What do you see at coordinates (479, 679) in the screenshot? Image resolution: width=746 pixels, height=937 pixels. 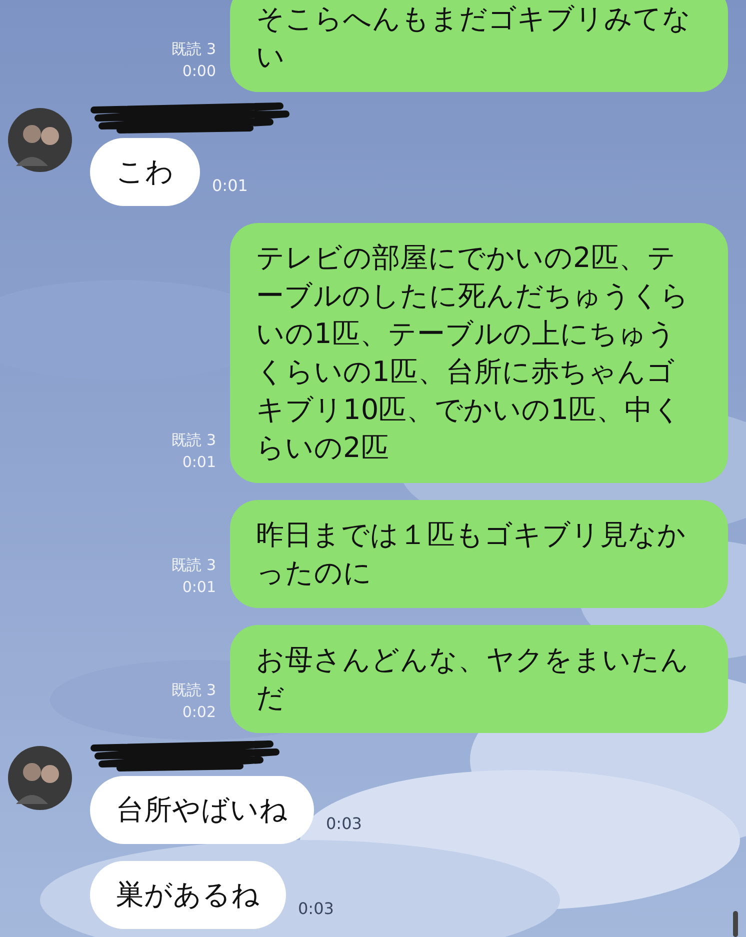 I see `message-bubble: お母さんどんな、ヤクをまいたんだ` at bounding box center [479, 679].